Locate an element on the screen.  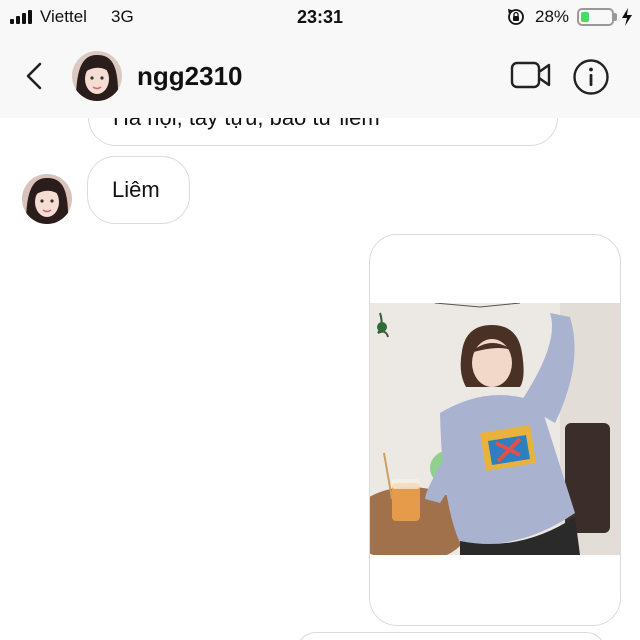
battery-icon is located at coordinates (595, 17).